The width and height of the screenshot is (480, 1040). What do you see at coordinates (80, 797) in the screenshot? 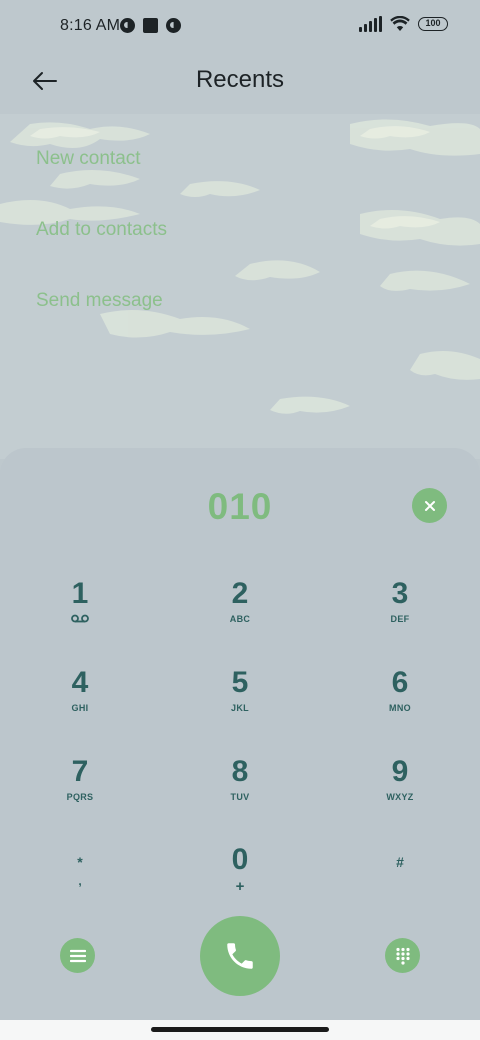
I see `key-letters: PQRS` at bounding box center [80, 797].